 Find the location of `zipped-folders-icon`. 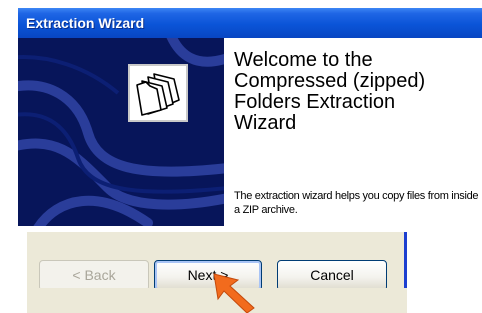

zipped-folders-icon is located at coordinates (158, 93).